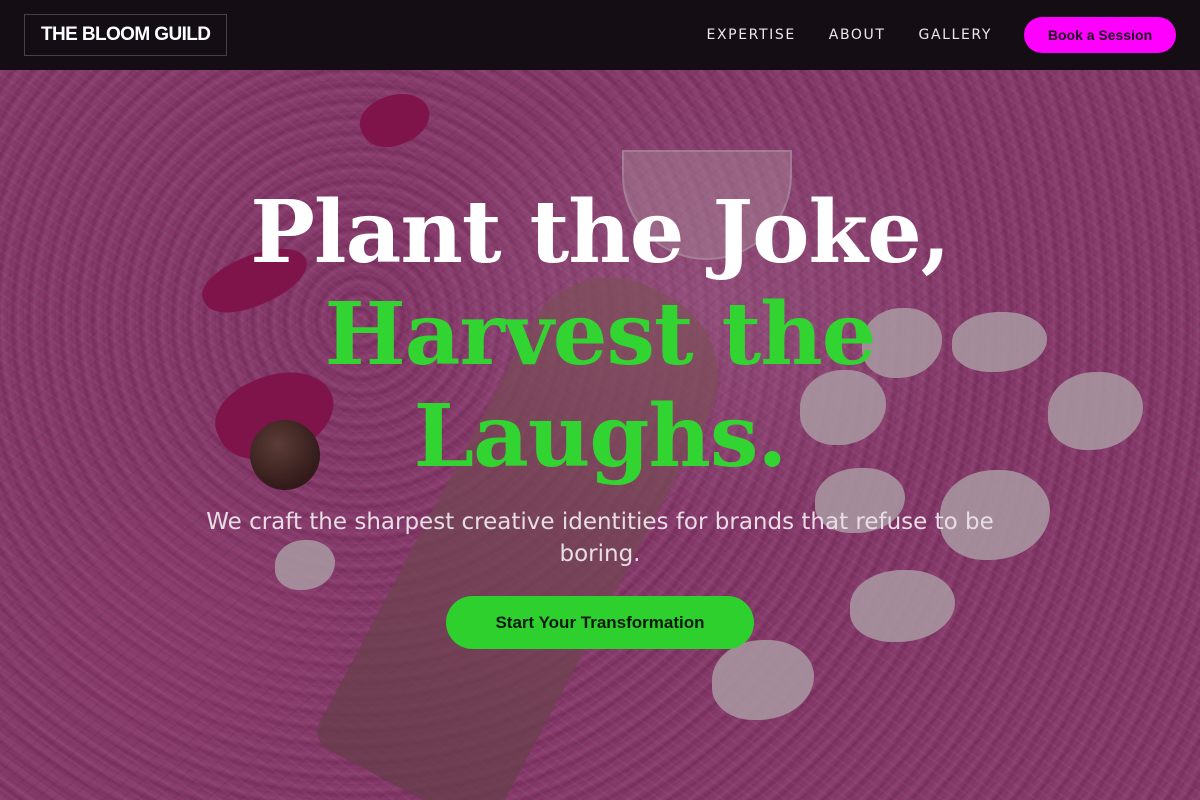  What do you see at coordinates (751, 35) in the screenshot?
I see `nav-link-expertise: EXPERTISE` at bounding box center [751, 35].